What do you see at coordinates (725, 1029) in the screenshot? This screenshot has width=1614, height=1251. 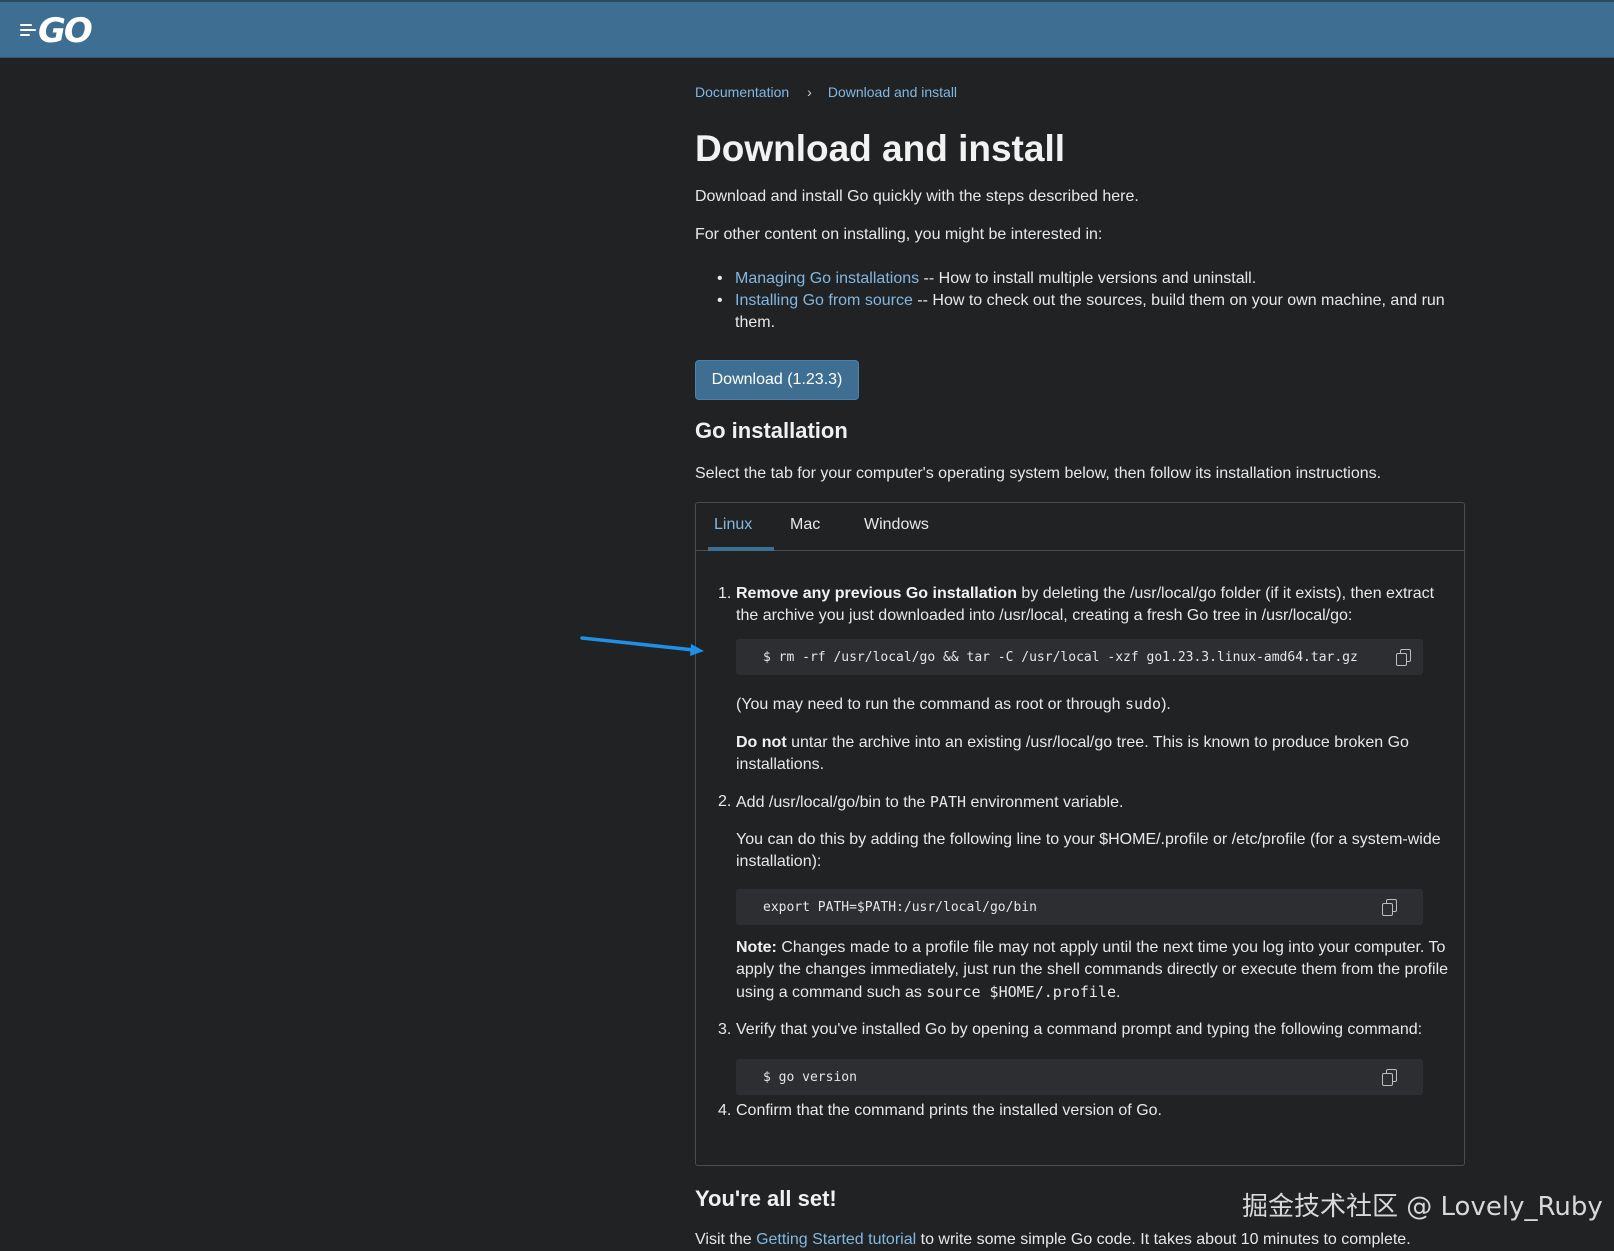 I see `step-number: 3.` at bounding box center [725, 1029].